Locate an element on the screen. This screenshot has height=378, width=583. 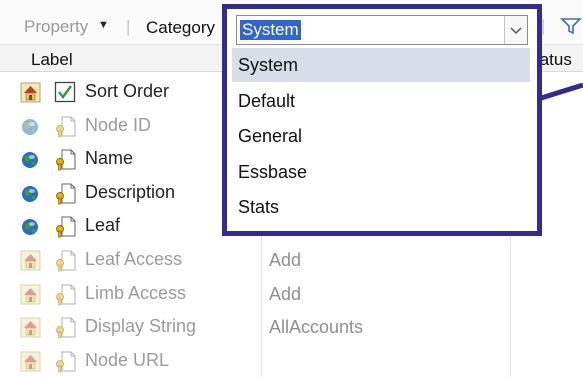
callout-line is located at coordinates (560, 92).